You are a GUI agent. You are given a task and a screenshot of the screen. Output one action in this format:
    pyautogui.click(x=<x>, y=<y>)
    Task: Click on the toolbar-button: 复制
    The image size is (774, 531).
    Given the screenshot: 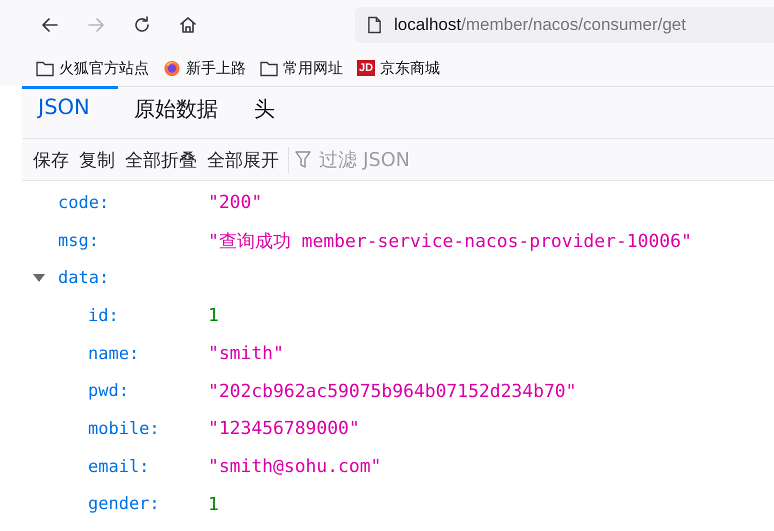 What is the action you would take?
    pyautogui.click(x=97, y=160)
    